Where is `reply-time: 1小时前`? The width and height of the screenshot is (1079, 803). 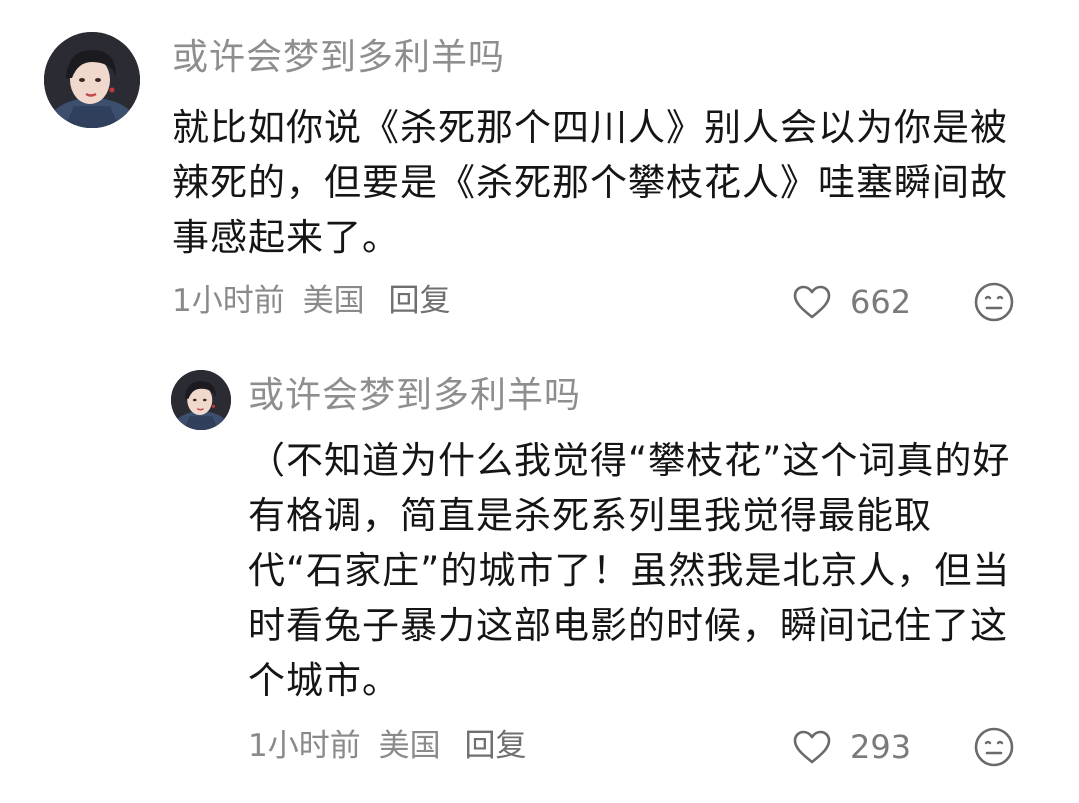 reply-time: 1小时前 is located at coordinates (304, 746).